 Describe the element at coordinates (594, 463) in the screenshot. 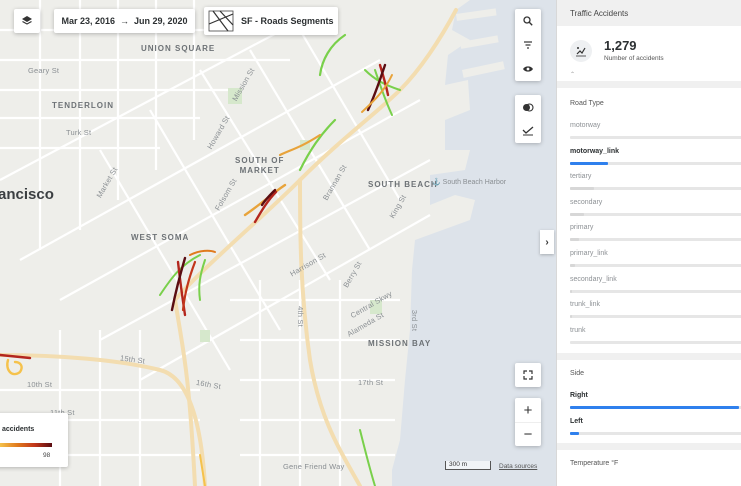

I see `temperature-title: Temperature °F` at that location.